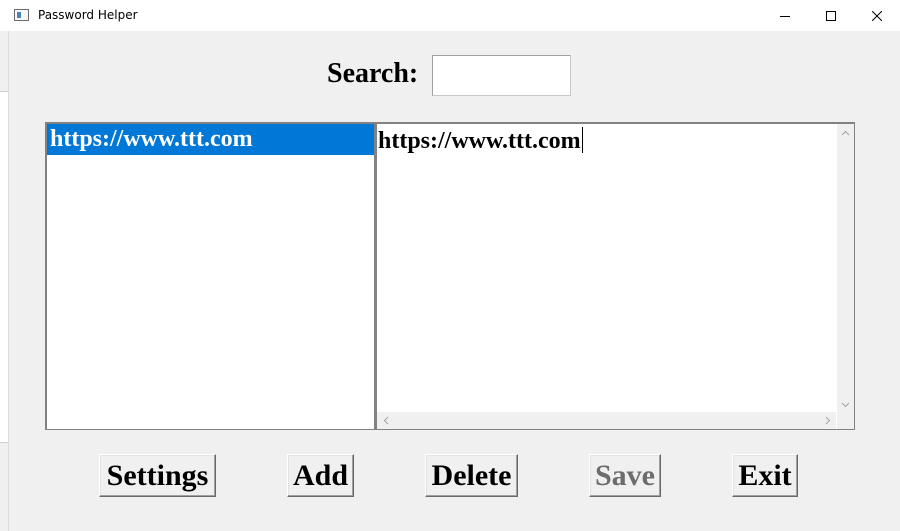  What do you see at coordinates (450, 15) in the screenshot?
I see `title-bar: Password Helper` at bounding box center [450, 15].